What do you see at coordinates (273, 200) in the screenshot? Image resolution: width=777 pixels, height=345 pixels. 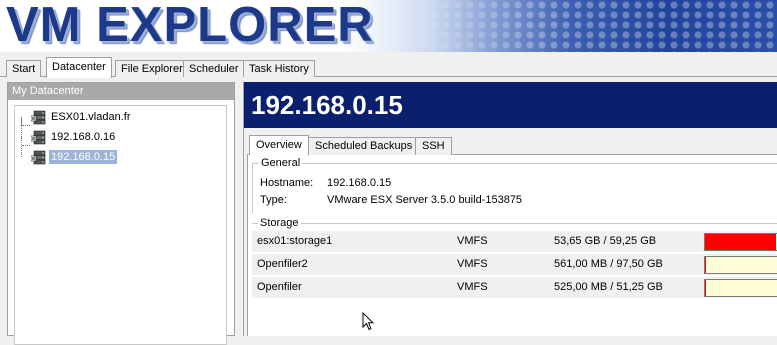 I see `type-label: Type:` at bounding box center [273, 200].